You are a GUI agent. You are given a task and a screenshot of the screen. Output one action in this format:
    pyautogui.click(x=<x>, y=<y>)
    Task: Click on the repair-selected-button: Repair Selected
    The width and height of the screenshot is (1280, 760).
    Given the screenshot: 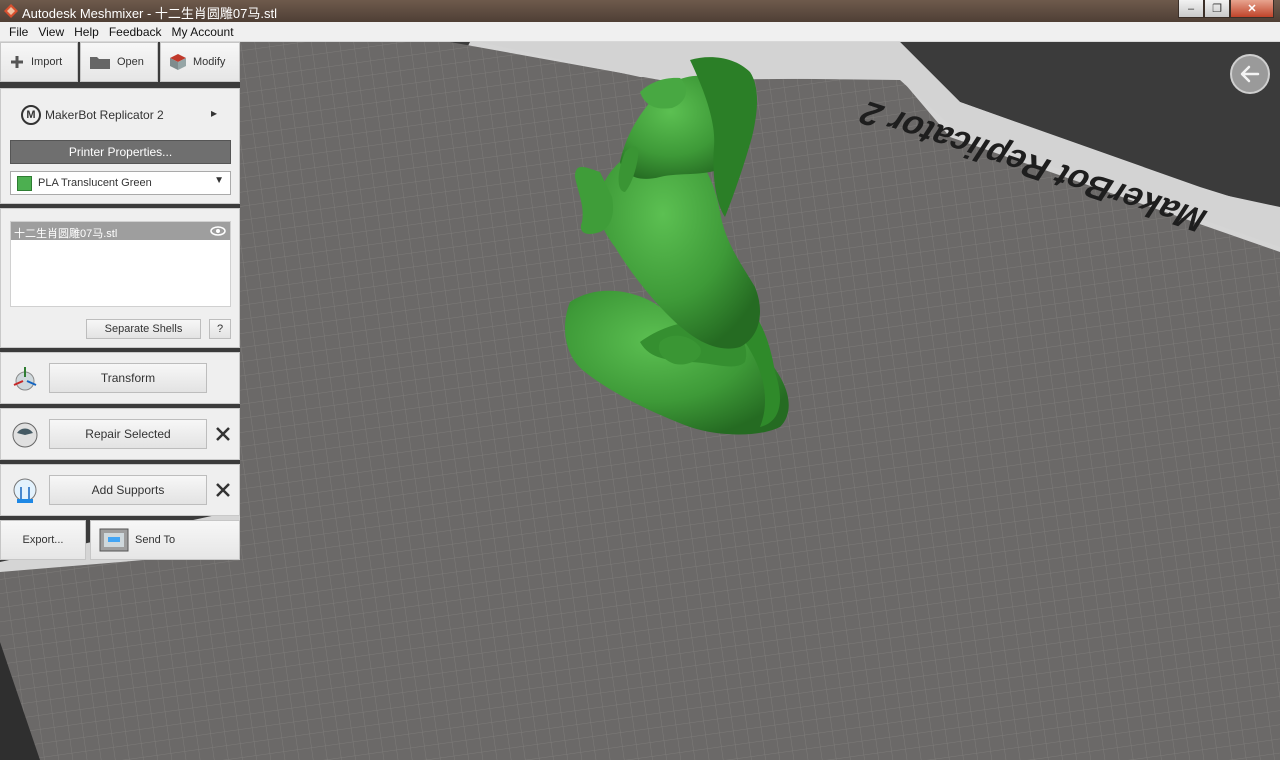 What is the action you would take?
    pyautogui.click(x=128, y=434)
    